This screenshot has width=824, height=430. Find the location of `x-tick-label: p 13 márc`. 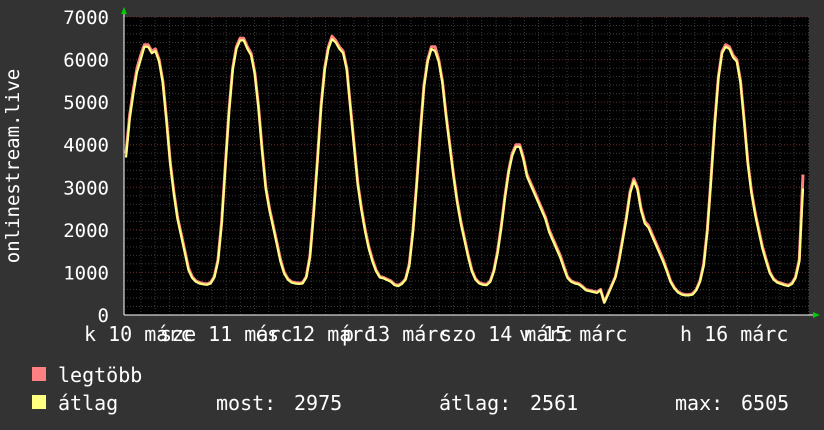

x-tick-label: p 13 márc is located at coordinates (396, 334).